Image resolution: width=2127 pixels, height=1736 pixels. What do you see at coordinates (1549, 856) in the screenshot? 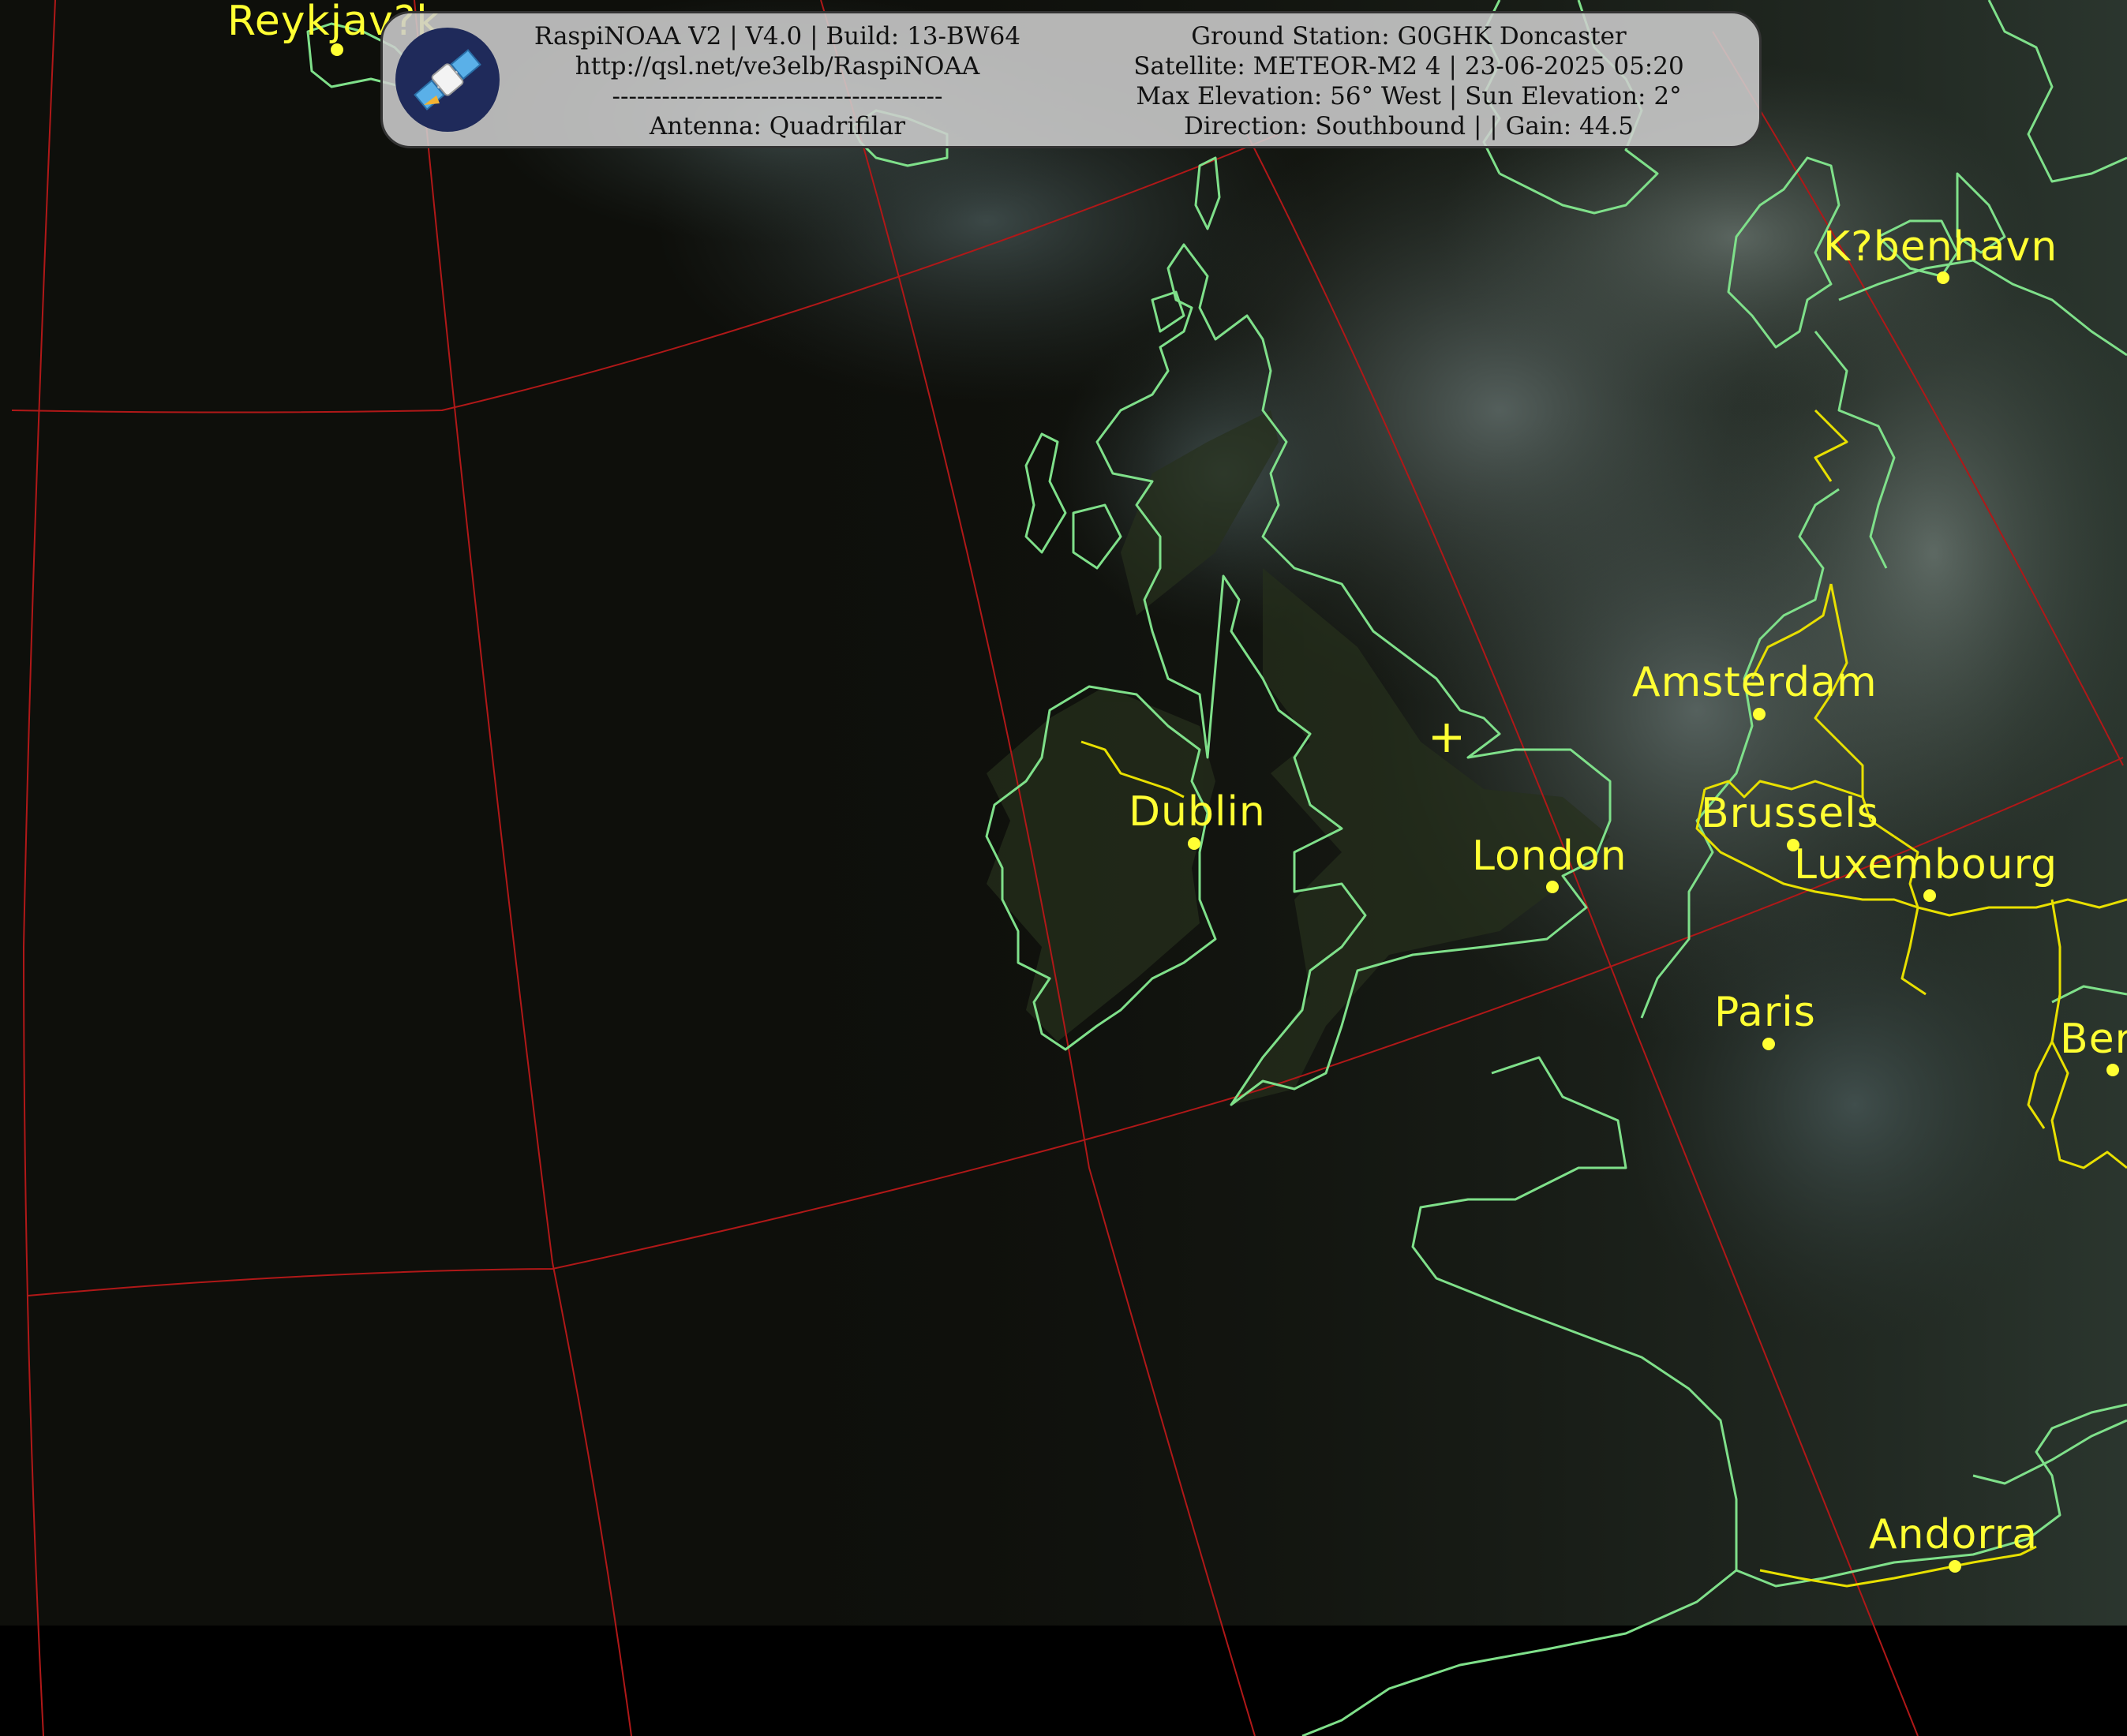
I see `city-label: London` at bounding box center [1549, 856].